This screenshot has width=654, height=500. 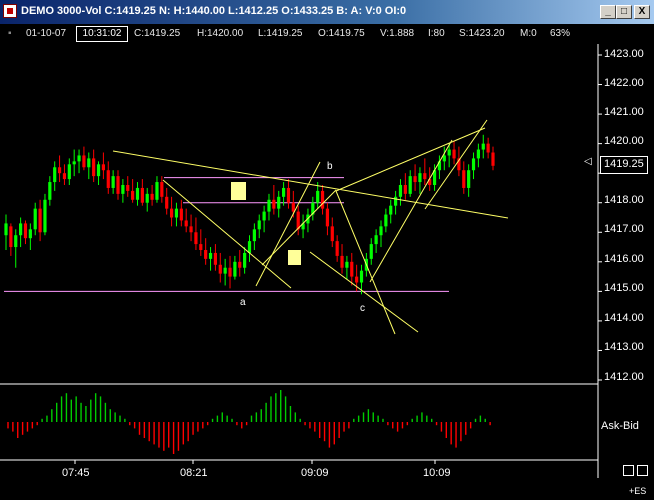 What do you see at coordinates (220, 33) in the screenshot?
I see `info-high: H:1420.00` at bounding box center [220, 33].